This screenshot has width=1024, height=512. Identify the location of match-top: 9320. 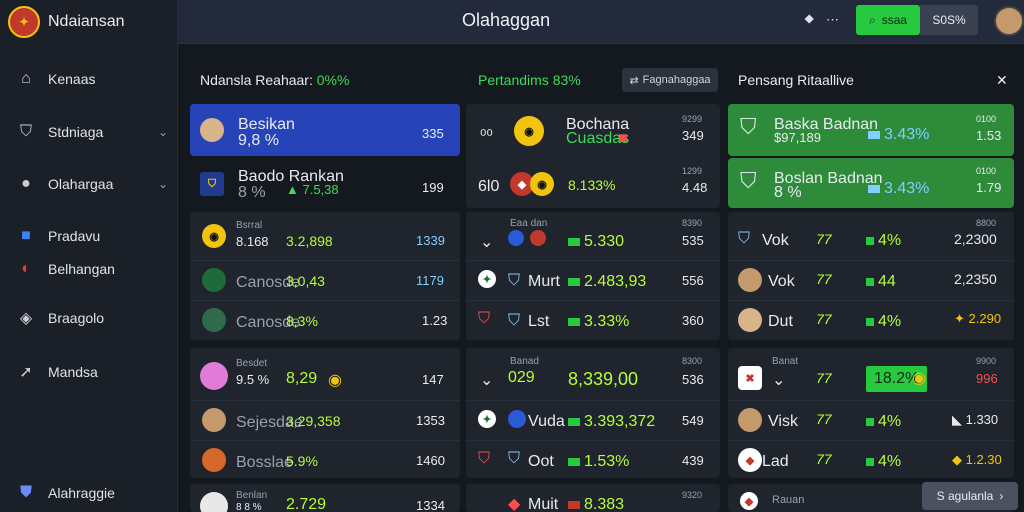
(692, 495).